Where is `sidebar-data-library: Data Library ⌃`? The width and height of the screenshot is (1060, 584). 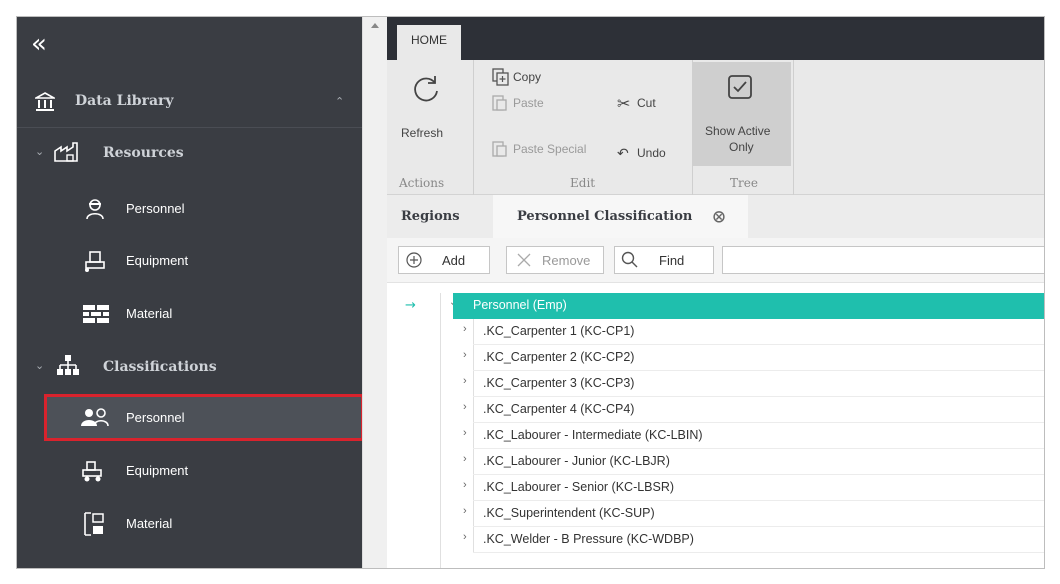
sidebar-data-library: Data Library ⌃ is located at coordinates (189, 102).